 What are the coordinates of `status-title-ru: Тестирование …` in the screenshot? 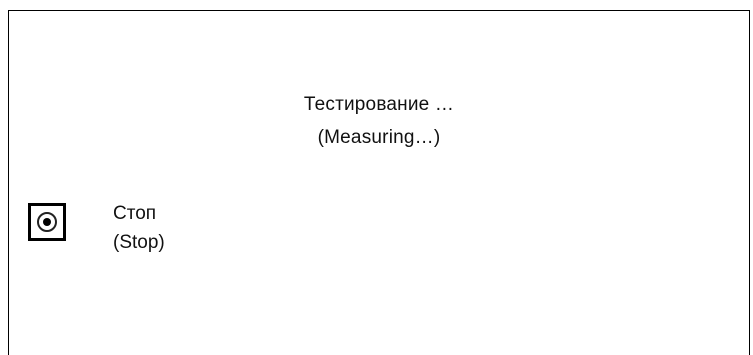 It's located at (379, 104).